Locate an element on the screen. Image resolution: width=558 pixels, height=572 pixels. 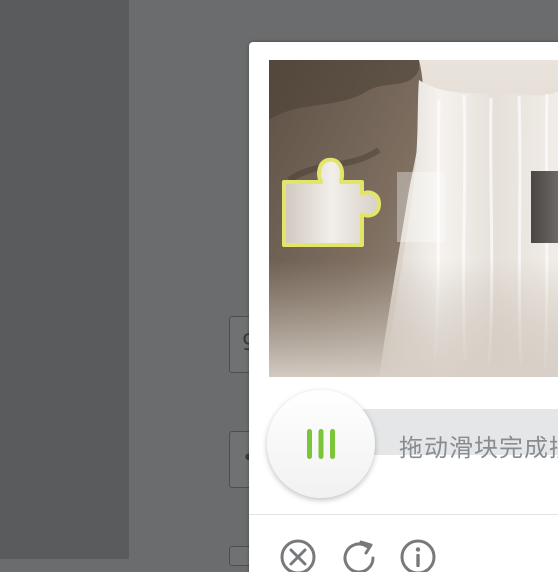
grip-icon is located at coordinates (321, 444).